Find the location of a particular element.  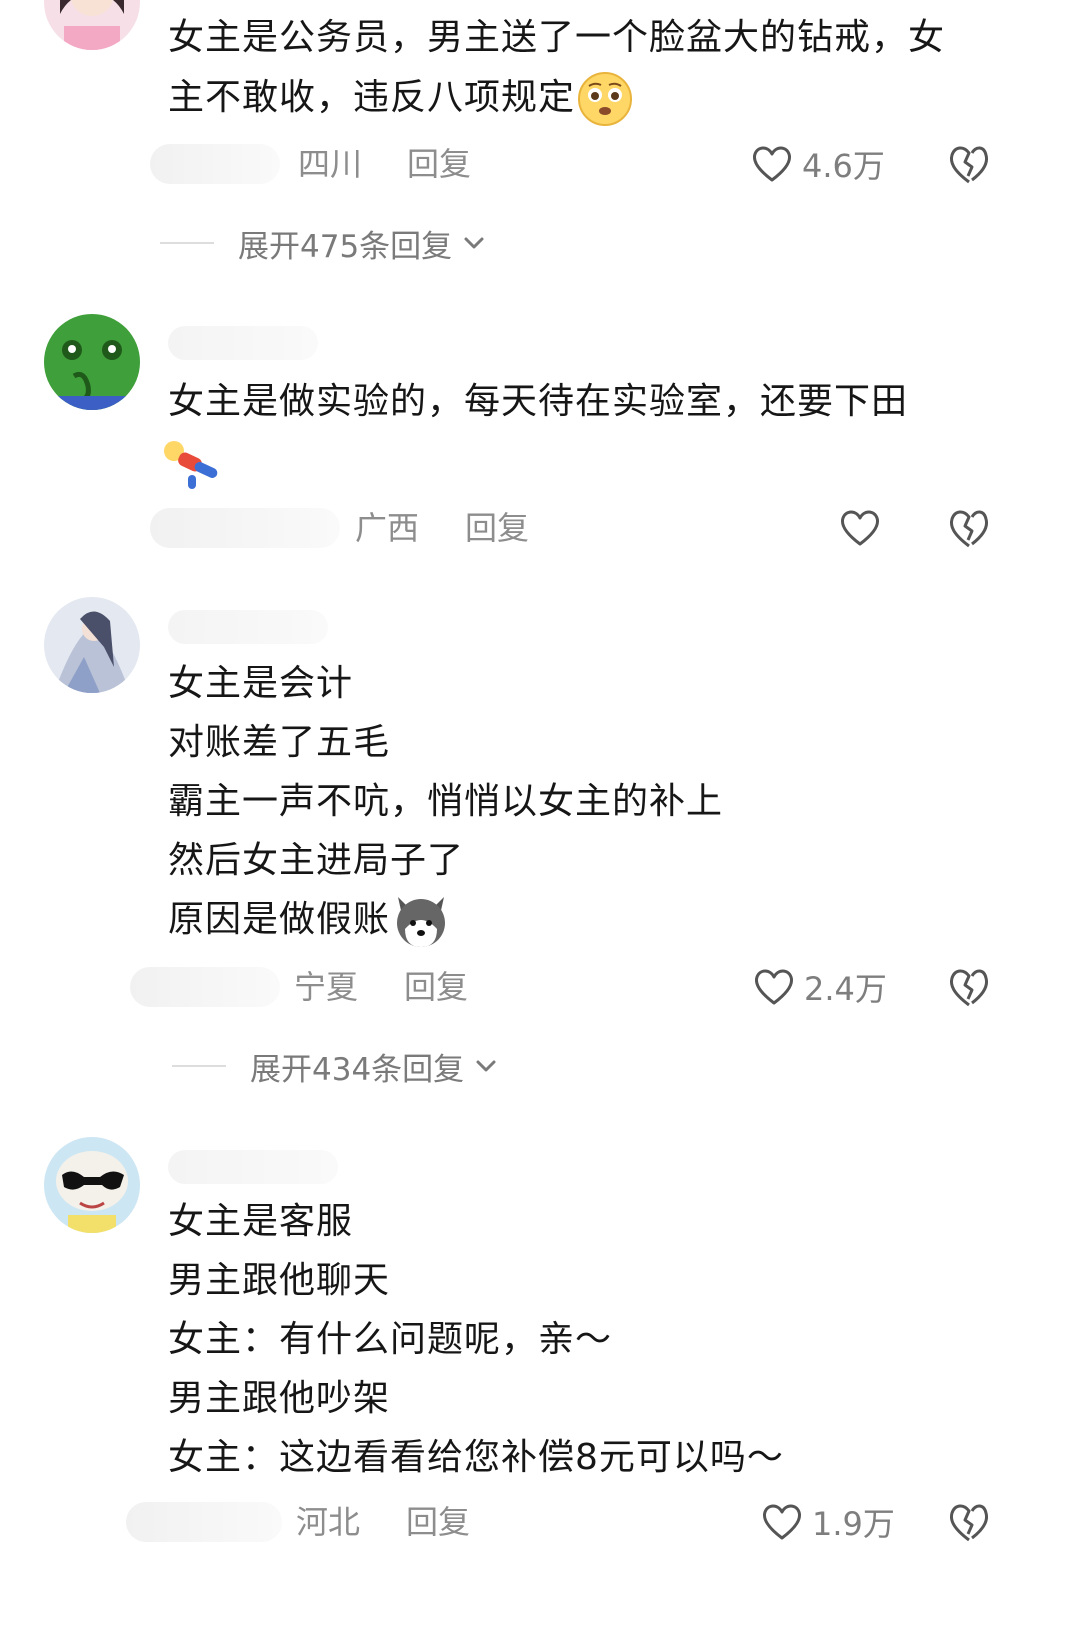

comment-text-line: 女主是会计 is located at coordinates (261, 683).